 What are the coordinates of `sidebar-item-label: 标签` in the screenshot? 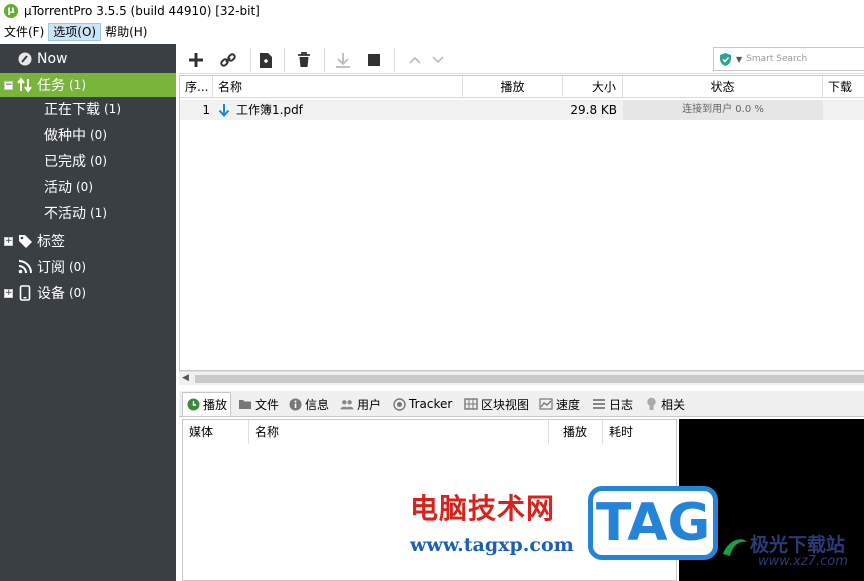 It's located at (51, 242).